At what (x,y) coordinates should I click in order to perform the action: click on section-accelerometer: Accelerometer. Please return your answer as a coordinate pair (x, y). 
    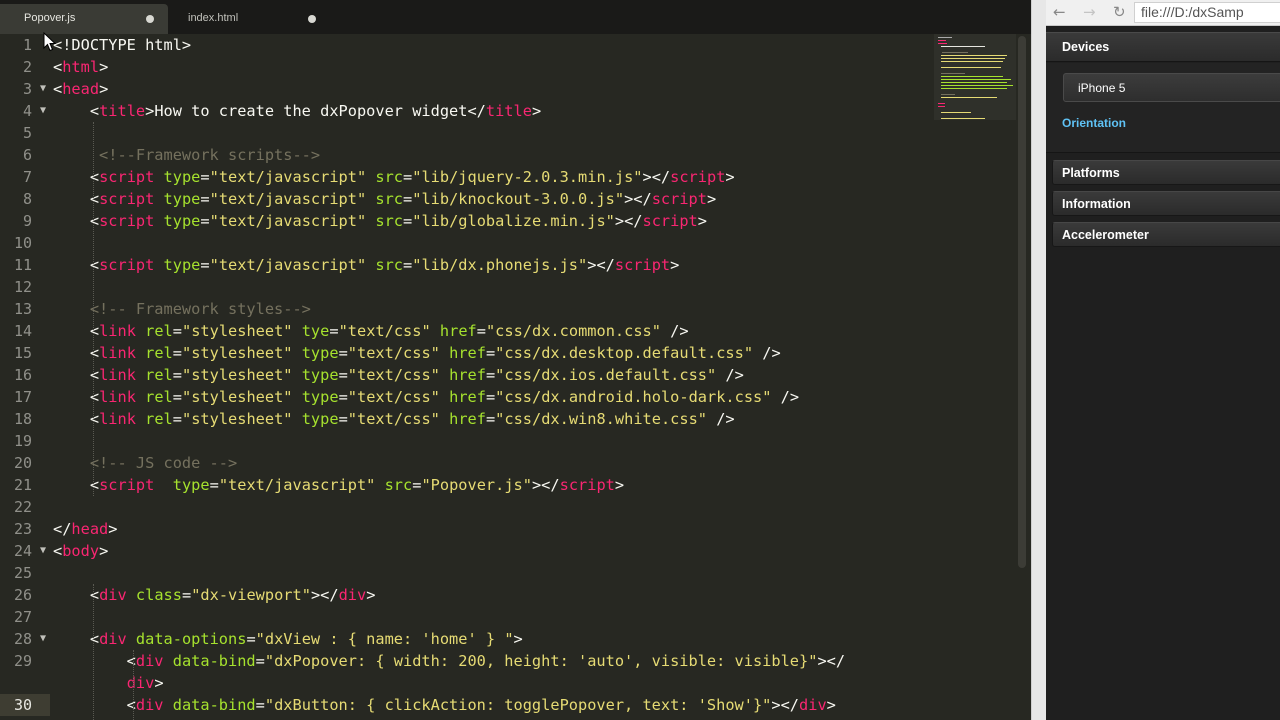
    Looking at the image, I should click on (1166, 234).